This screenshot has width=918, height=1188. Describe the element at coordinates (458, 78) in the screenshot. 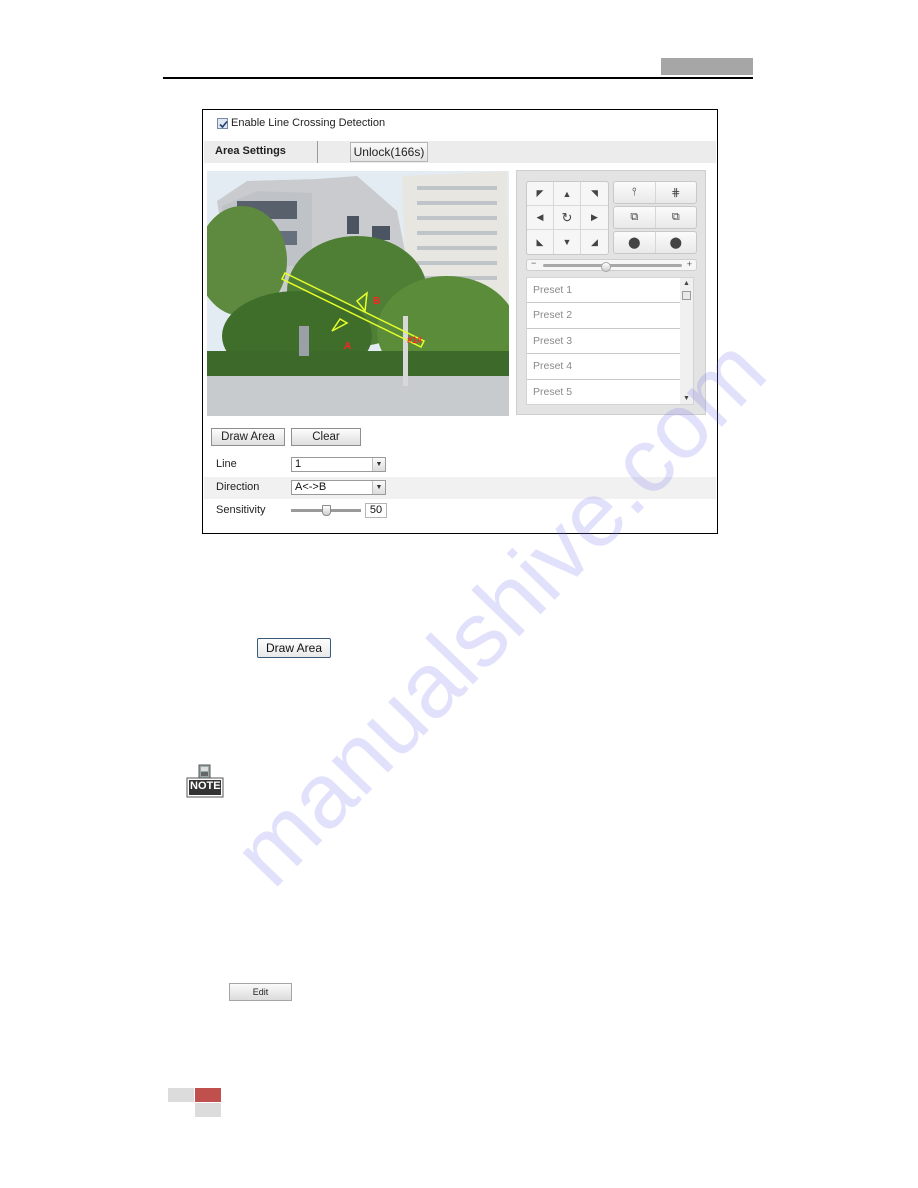

I see `page-header-rule` at that location.